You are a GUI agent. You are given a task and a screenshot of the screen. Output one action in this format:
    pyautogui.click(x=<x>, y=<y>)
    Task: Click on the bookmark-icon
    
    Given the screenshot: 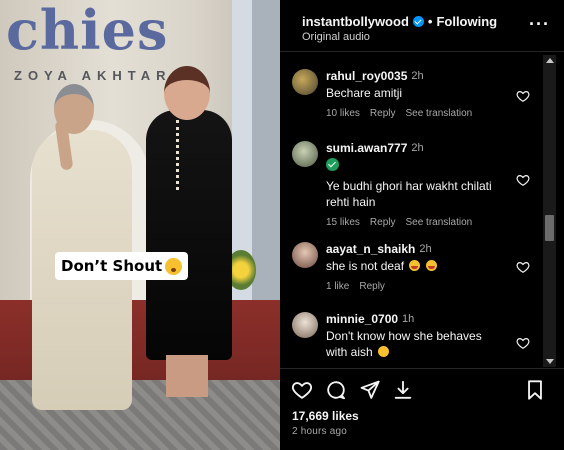 What is the action you would take?
    pyautogui.click(x=535, y=390)
    